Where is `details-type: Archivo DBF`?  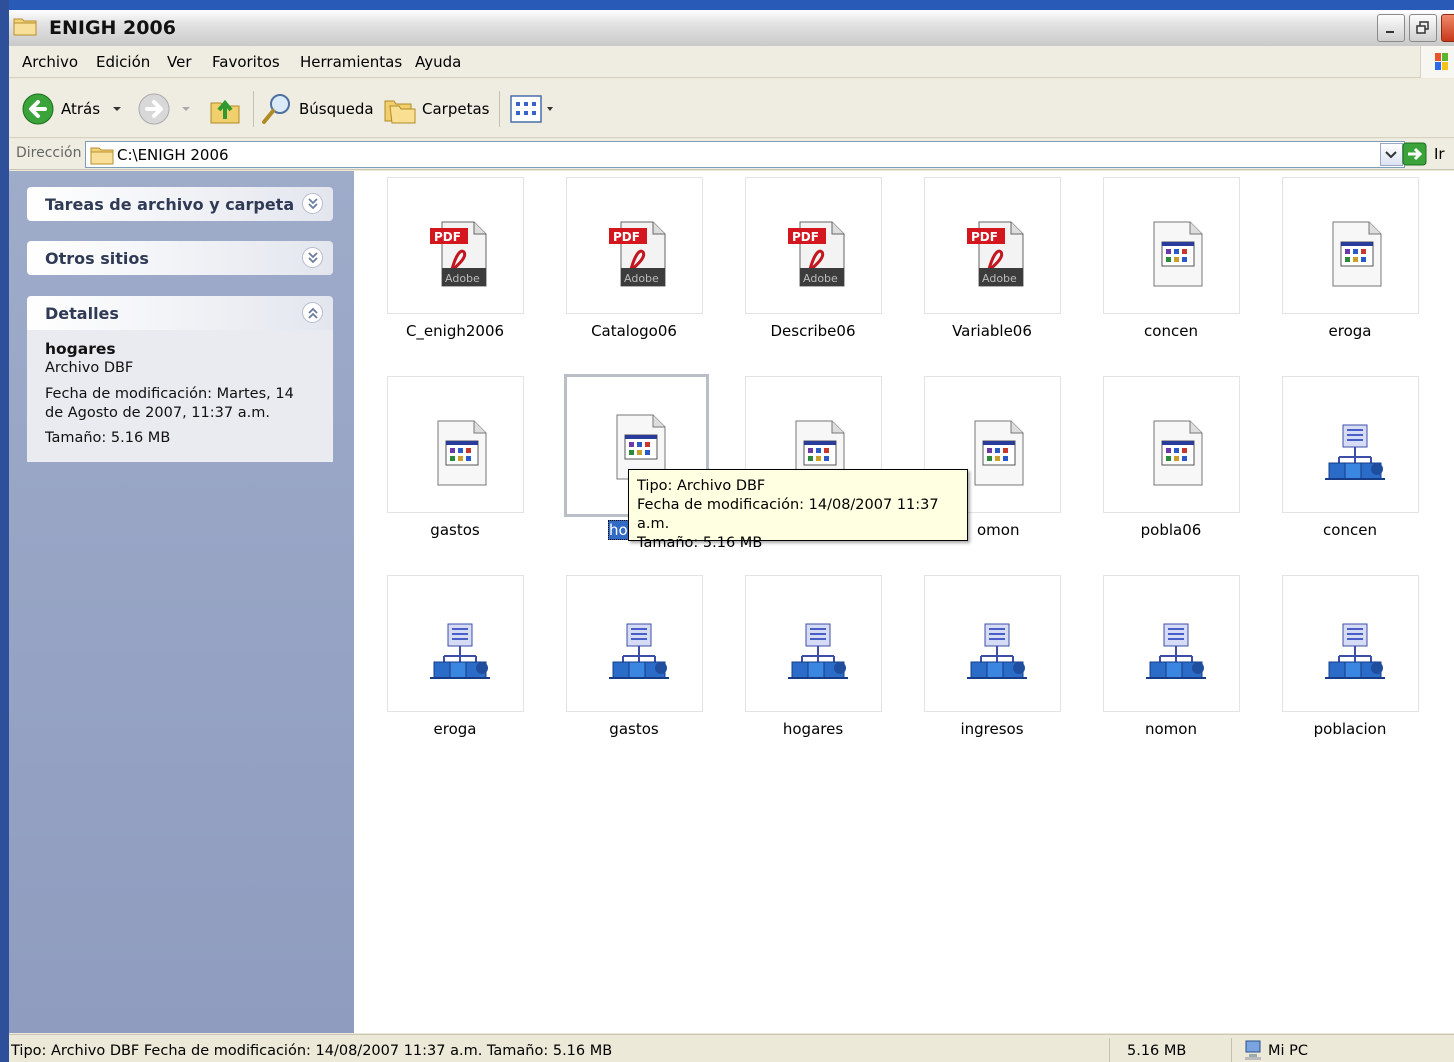 details-type: Archivo DBF is located at coordinates (89, 368).